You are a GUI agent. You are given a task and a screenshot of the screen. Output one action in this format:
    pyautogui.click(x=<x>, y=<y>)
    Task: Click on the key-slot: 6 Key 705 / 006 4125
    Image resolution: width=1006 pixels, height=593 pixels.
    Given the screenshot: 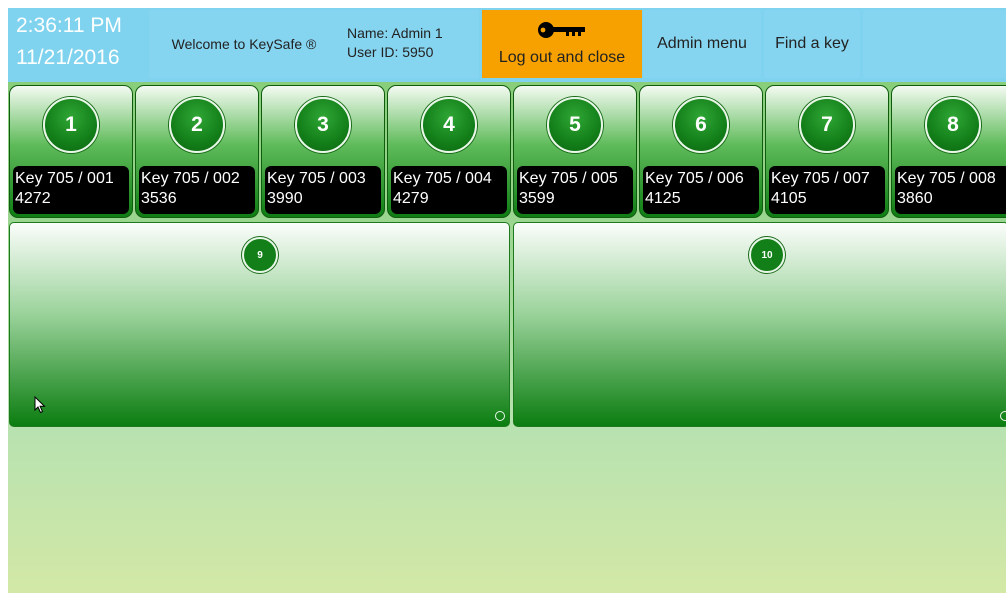 What is the action you would take?
    pyautogui.click(x=701, y=151)
    